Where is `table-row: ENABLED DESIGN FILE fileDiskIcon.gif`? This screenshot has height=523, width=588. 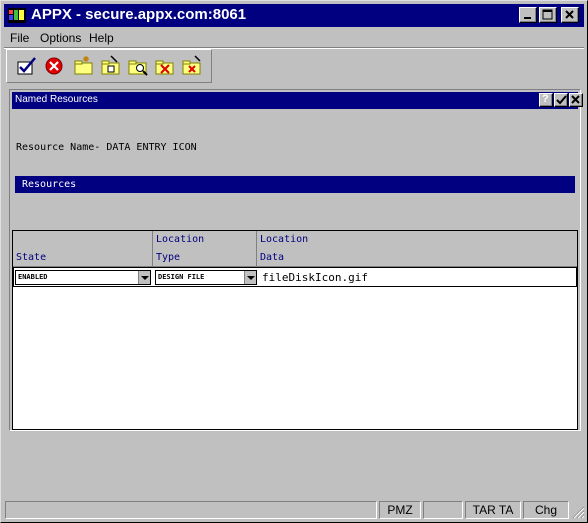
table-row: ENABLED DESIGN FILE fileDiskIcon.gif is located at coordinates (295, 277).